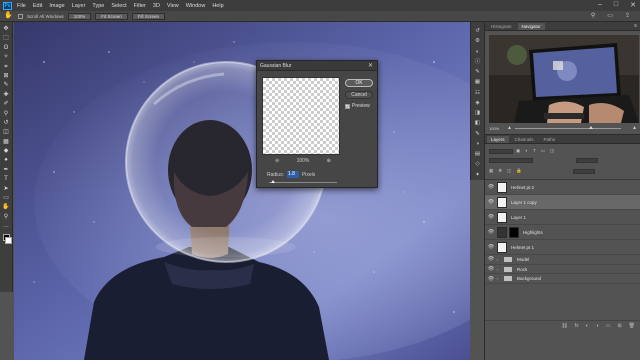  Describe the element at coordinates (21, 6) in the screenshot. I see `menu-file: File` at that location.